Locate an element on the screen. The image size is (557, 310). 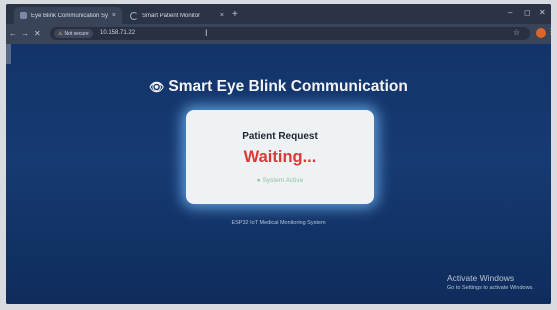
minimize-button: – is located at coordinates (510, 12).